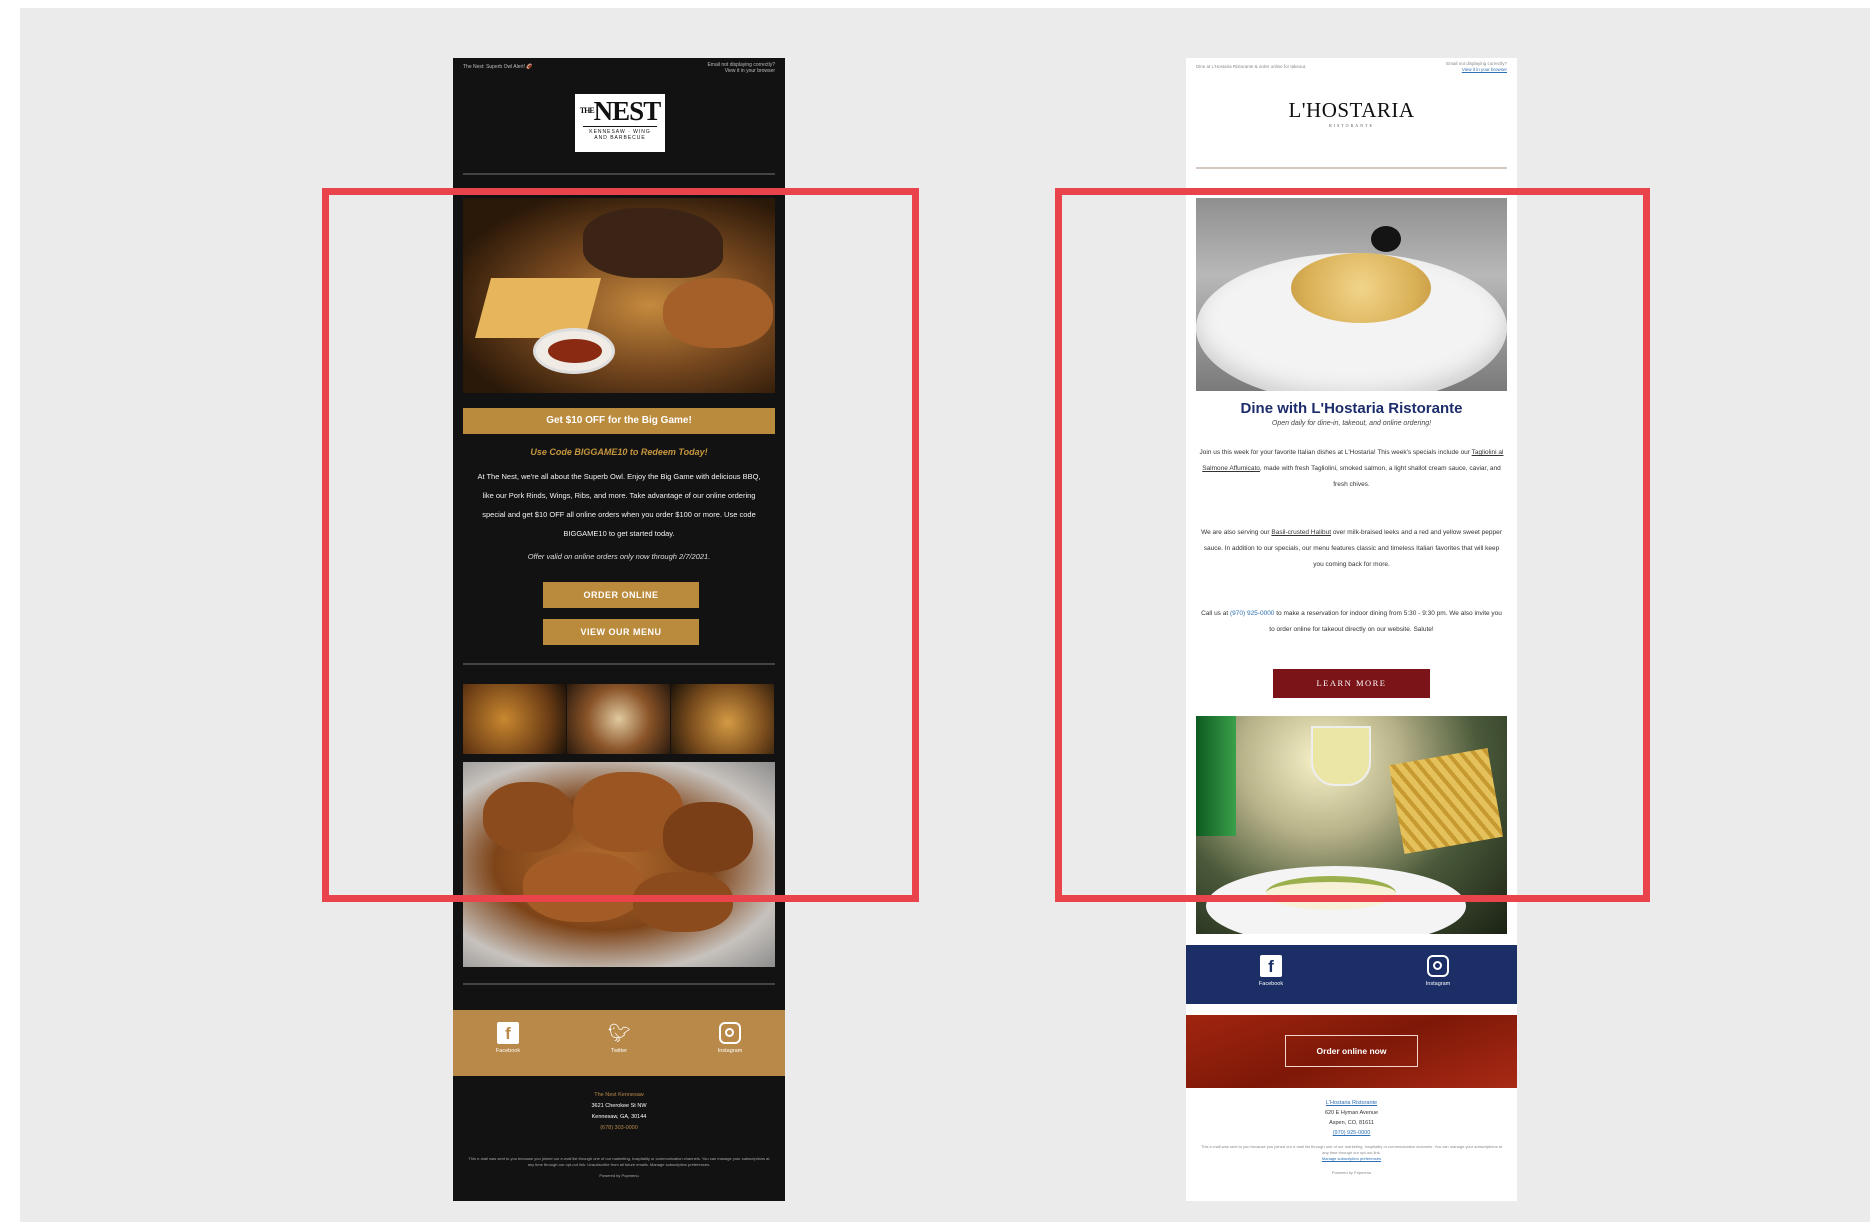 The width and height of the screenshot is (1875, 1222). What do you see at coordinates (1351, 1113) in the screenshot?
I see `hostaria-footer-address: 620 E Hyman Avenue` at bounding box center [1351, 1113].